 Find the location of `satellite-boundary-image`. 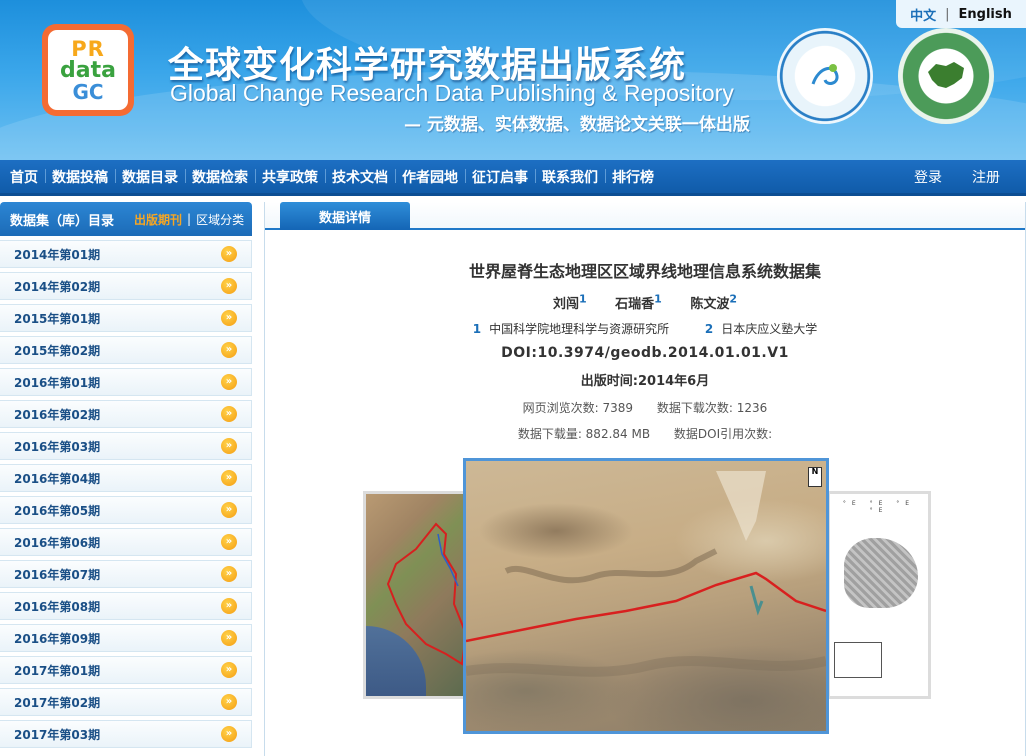

satellite-boundary-image is located at coordinates (646, 574).